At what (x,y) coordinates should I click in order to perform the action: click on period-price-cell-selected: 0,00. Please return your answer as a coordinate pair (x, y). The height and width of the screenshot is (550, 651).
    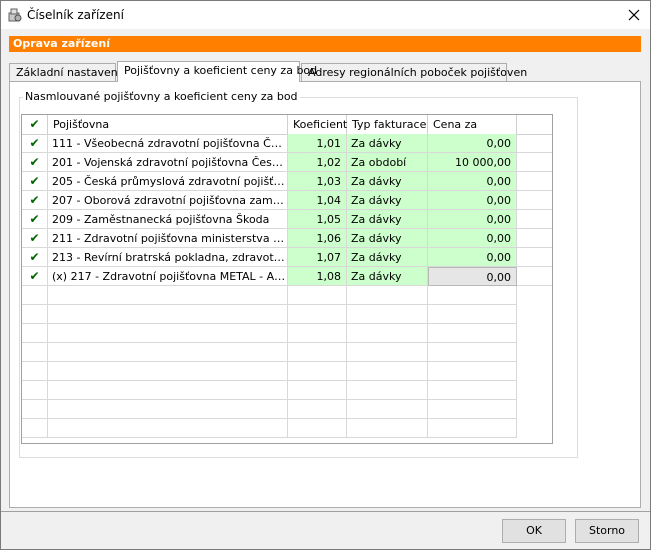
    Looking at the image, I should click on (472, 276).